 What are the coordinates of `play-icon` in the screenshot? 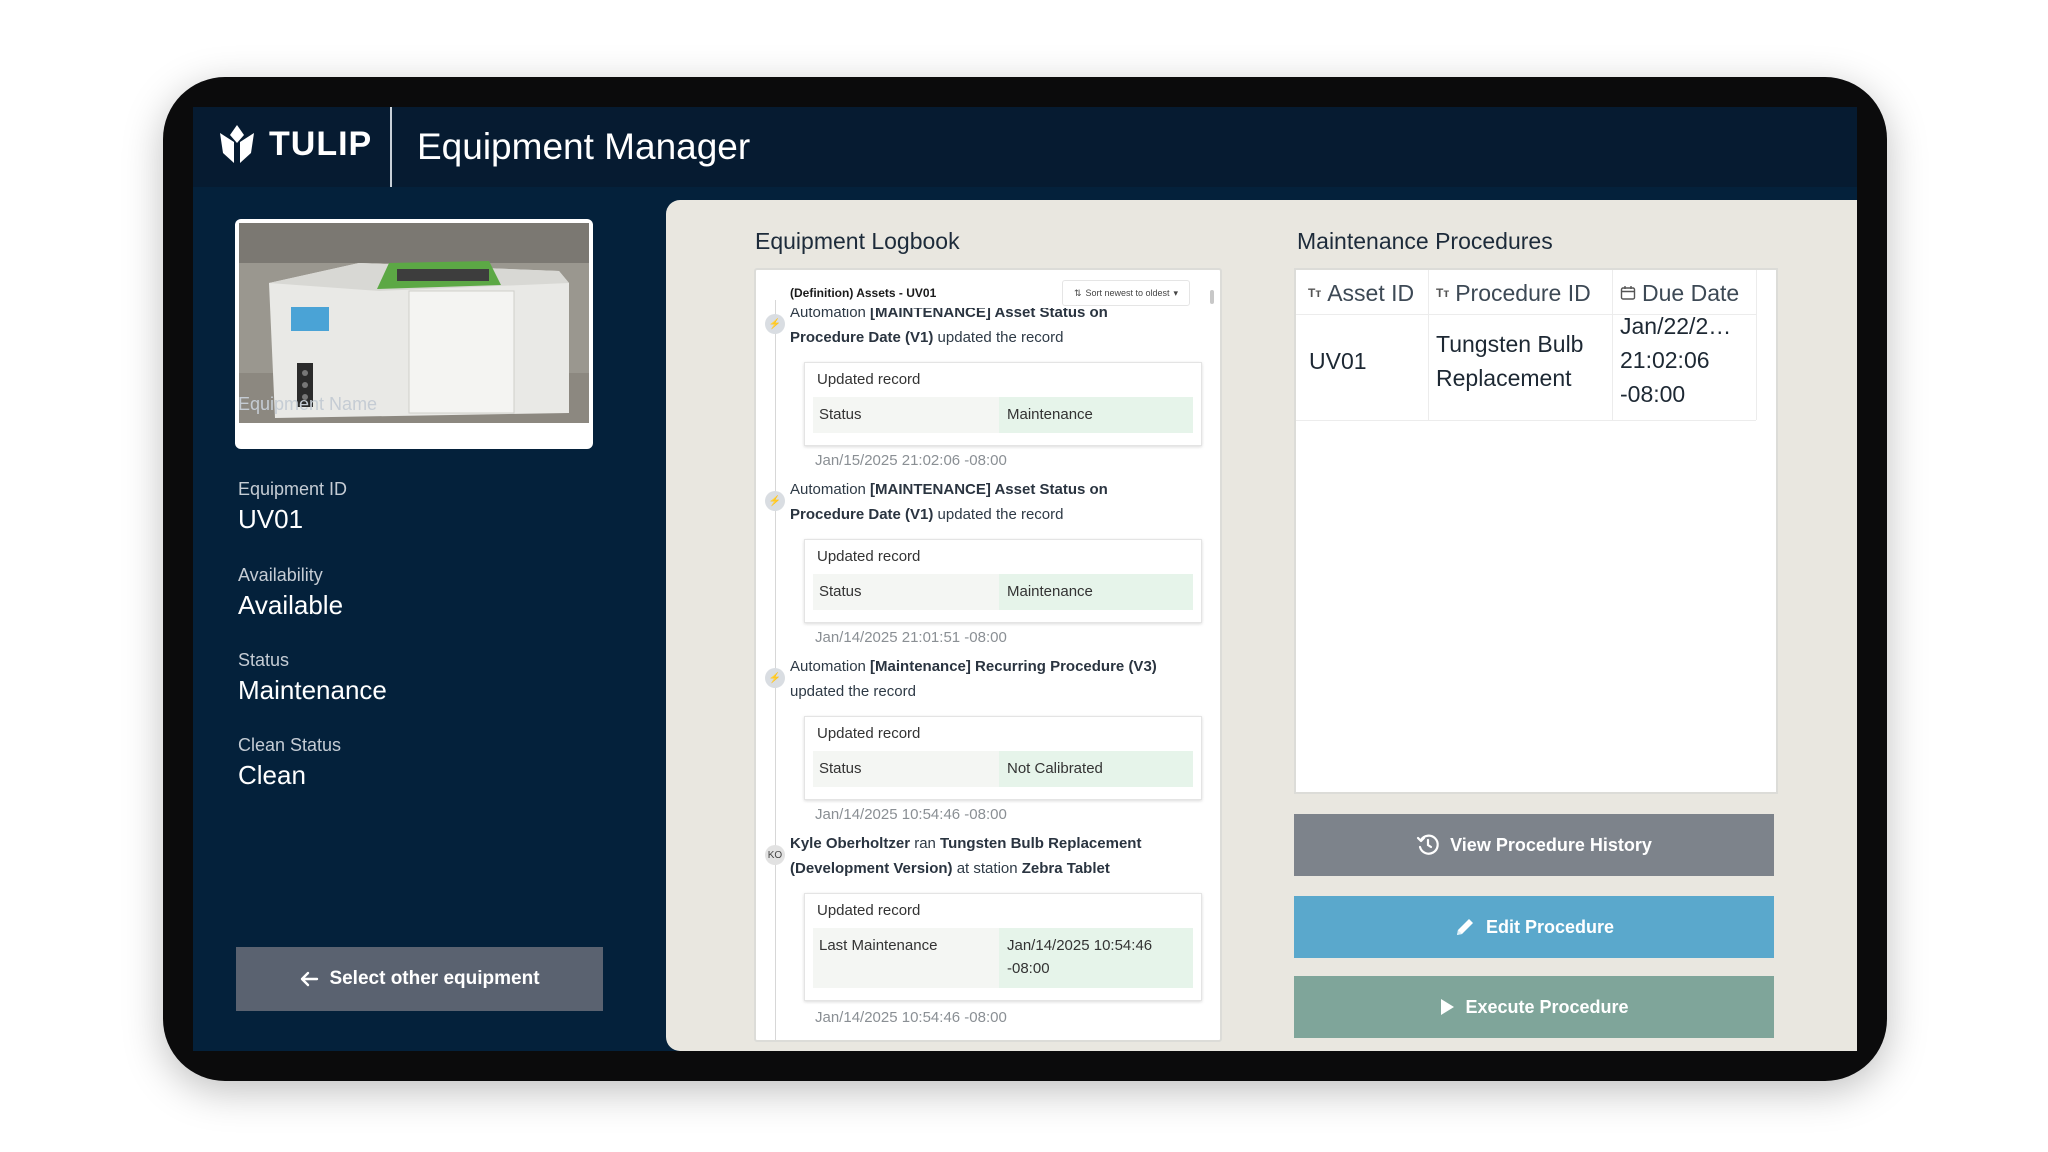 It's located at (1448, 1007).